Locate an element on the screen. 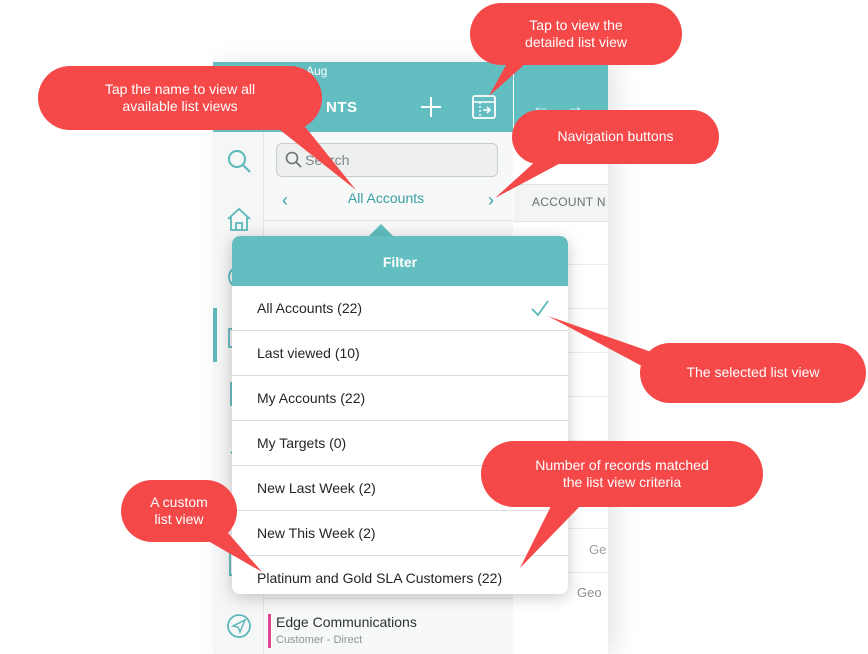  callout-line: The selected list view is located at coordinates (753, 372).